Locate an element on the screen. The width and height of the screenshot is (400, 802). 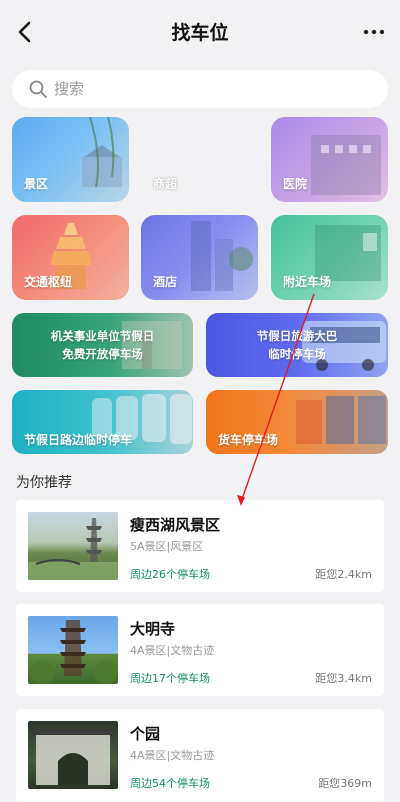
recommend-card: 个园 4A景区|文物古迹 周边54个停车场 距您369m is located at coordinates (200, 755).